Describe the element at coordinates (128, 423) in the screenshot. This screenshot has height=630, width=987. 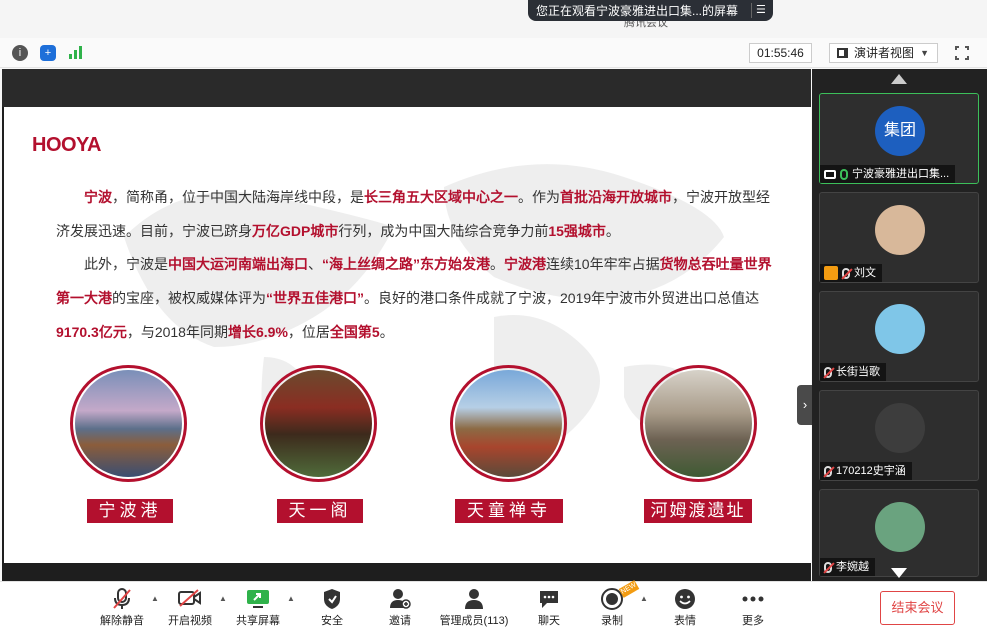
I see `ningbo-port-photo` at that location.